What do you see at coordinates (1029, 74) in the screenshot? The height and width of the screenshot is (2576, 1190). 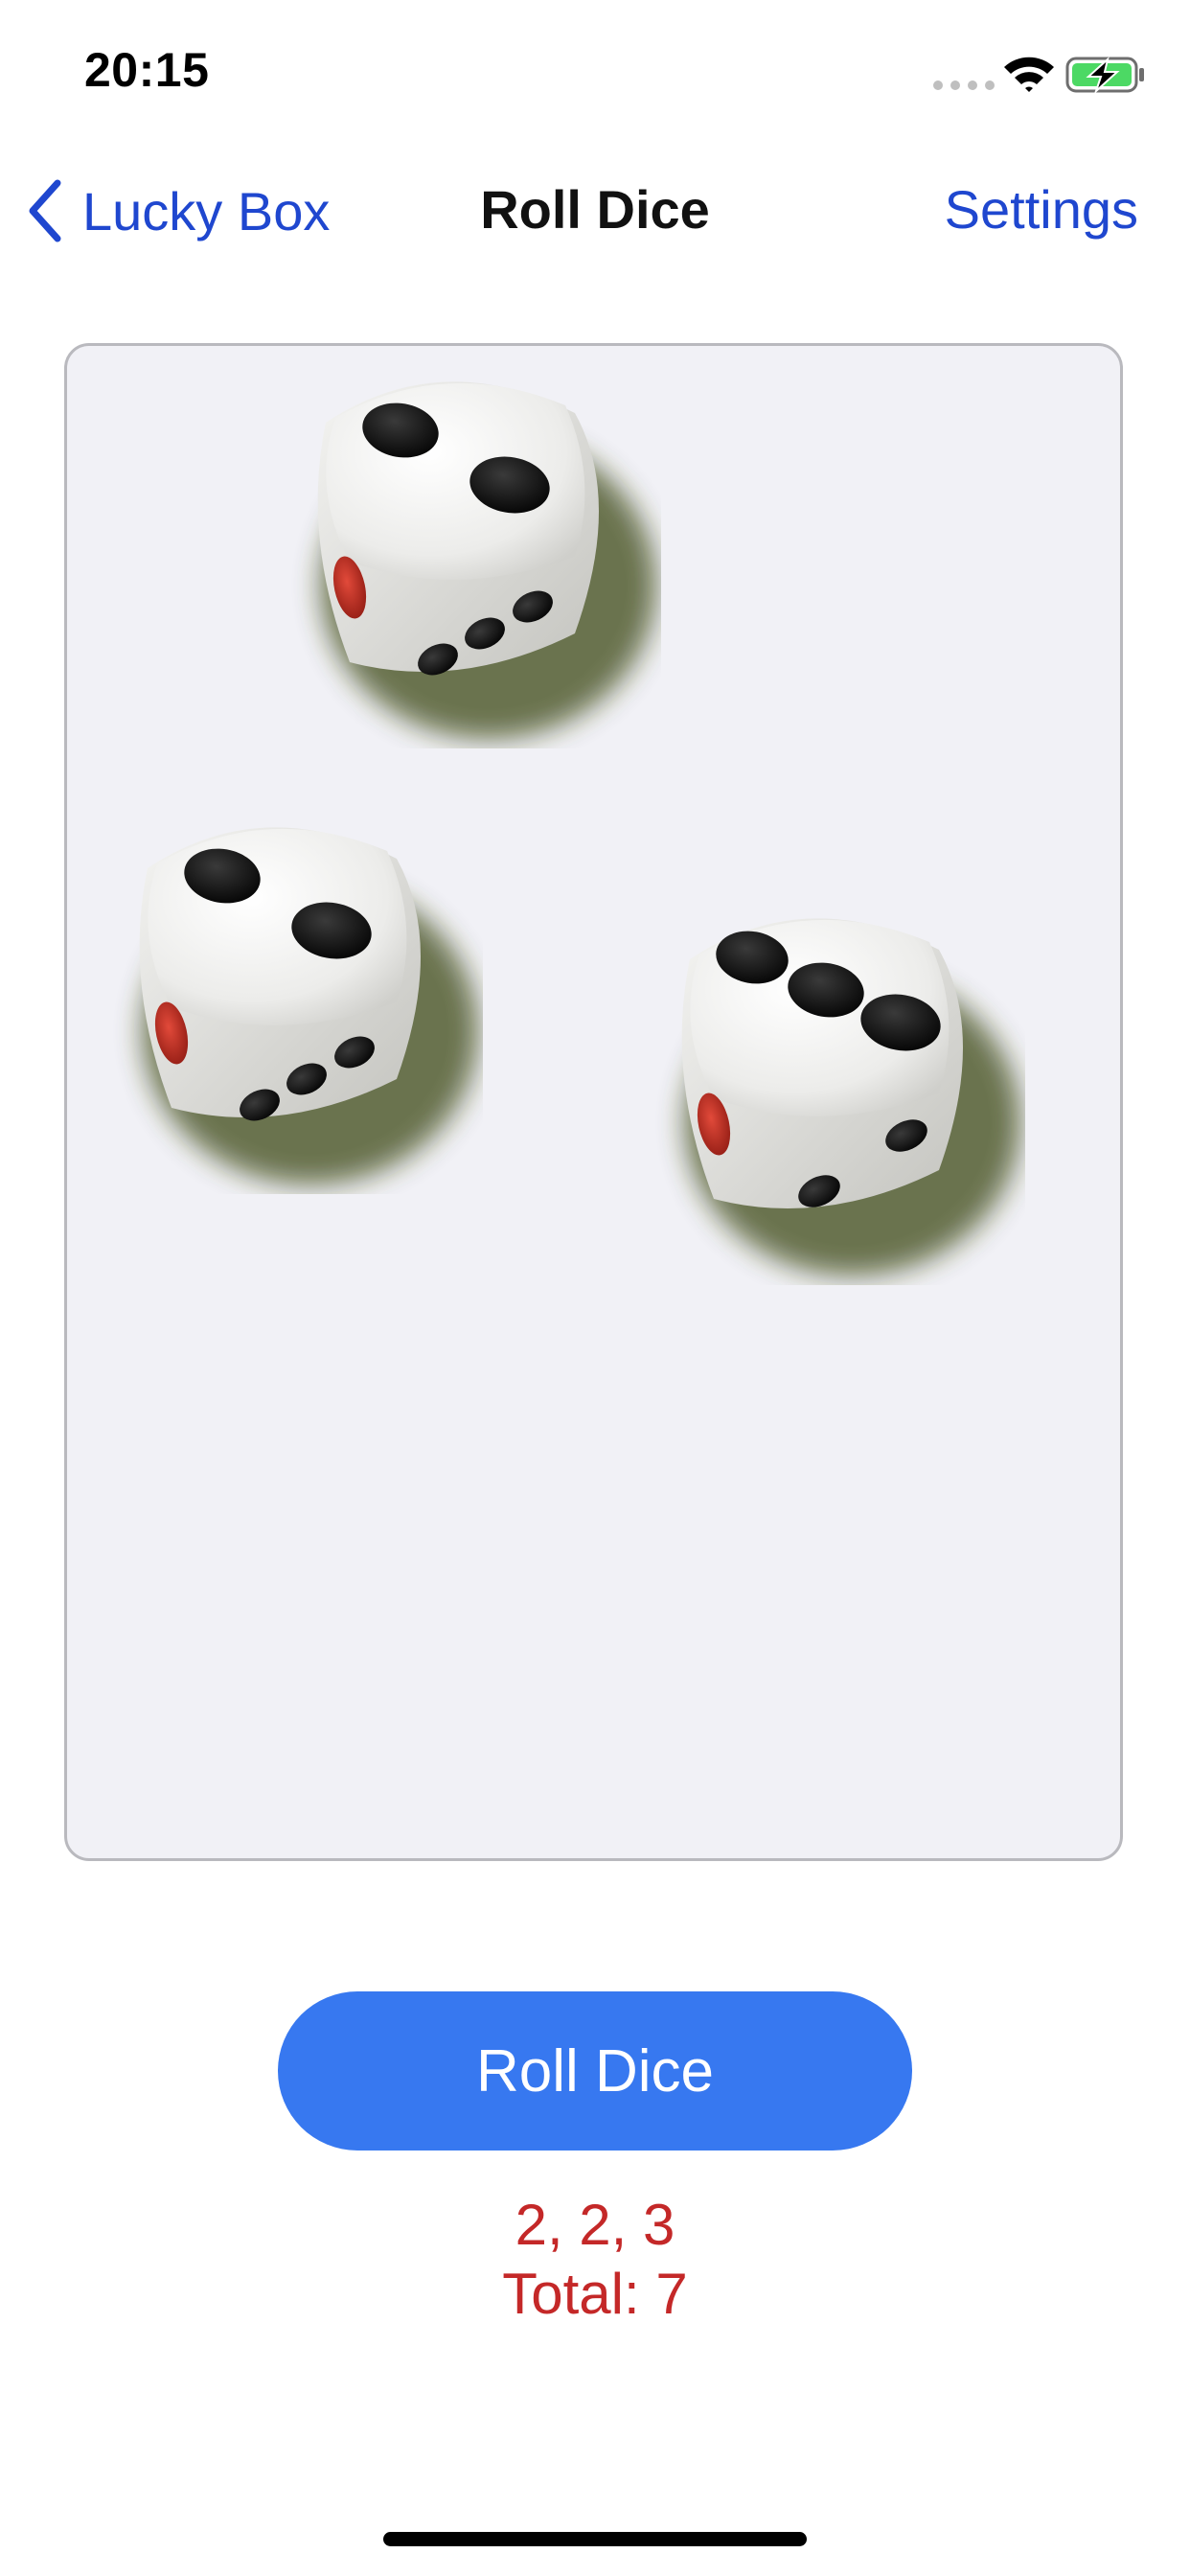 I see `wifi-icon` at bounding box center [1029, 74].